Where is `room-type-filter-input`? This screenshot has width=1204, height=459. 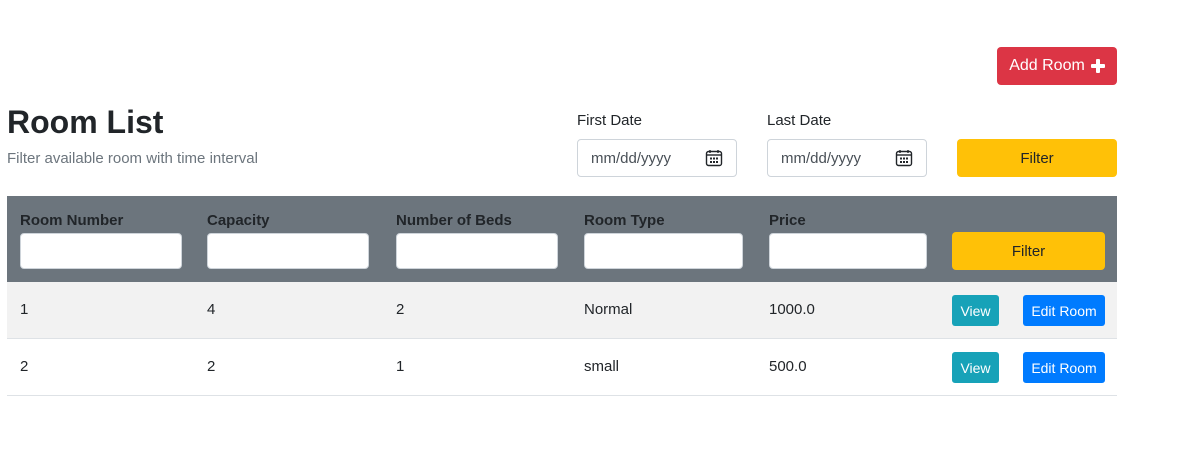 room-type-filter-input is located at coordinates (663, 251).